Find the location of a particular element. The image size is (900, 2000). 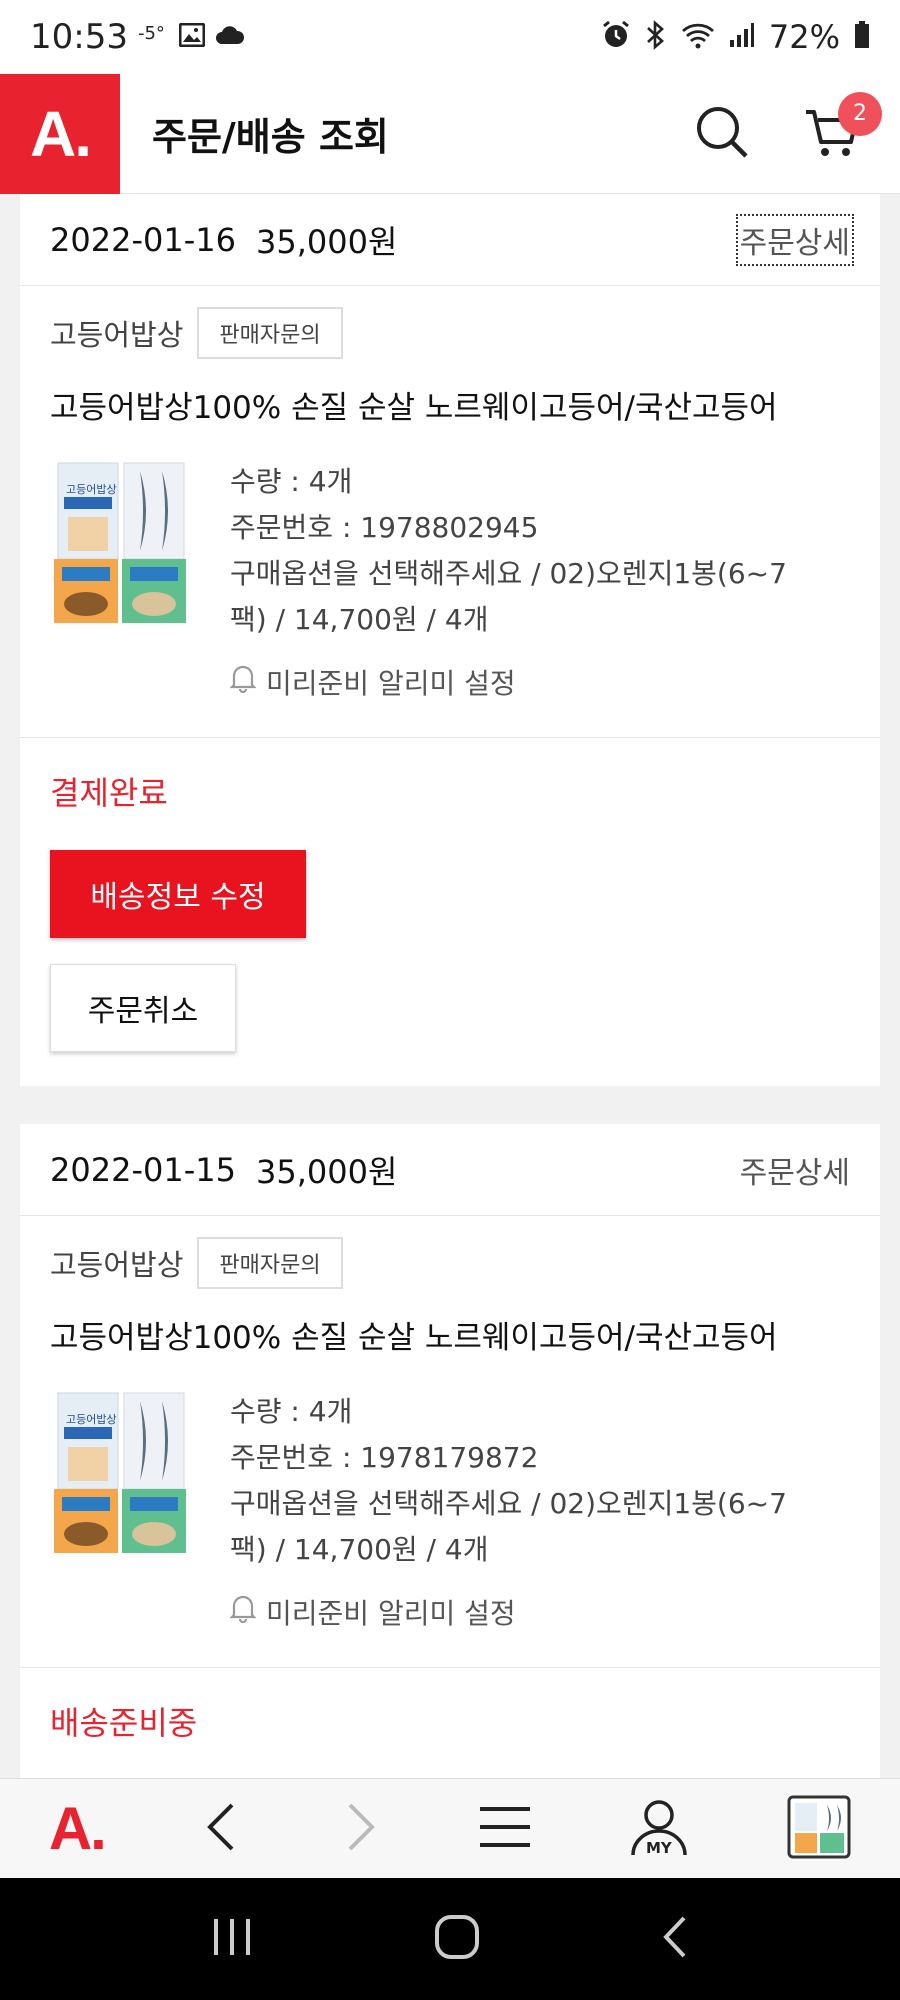

wifi-icon is located at coordinates (698, 37).